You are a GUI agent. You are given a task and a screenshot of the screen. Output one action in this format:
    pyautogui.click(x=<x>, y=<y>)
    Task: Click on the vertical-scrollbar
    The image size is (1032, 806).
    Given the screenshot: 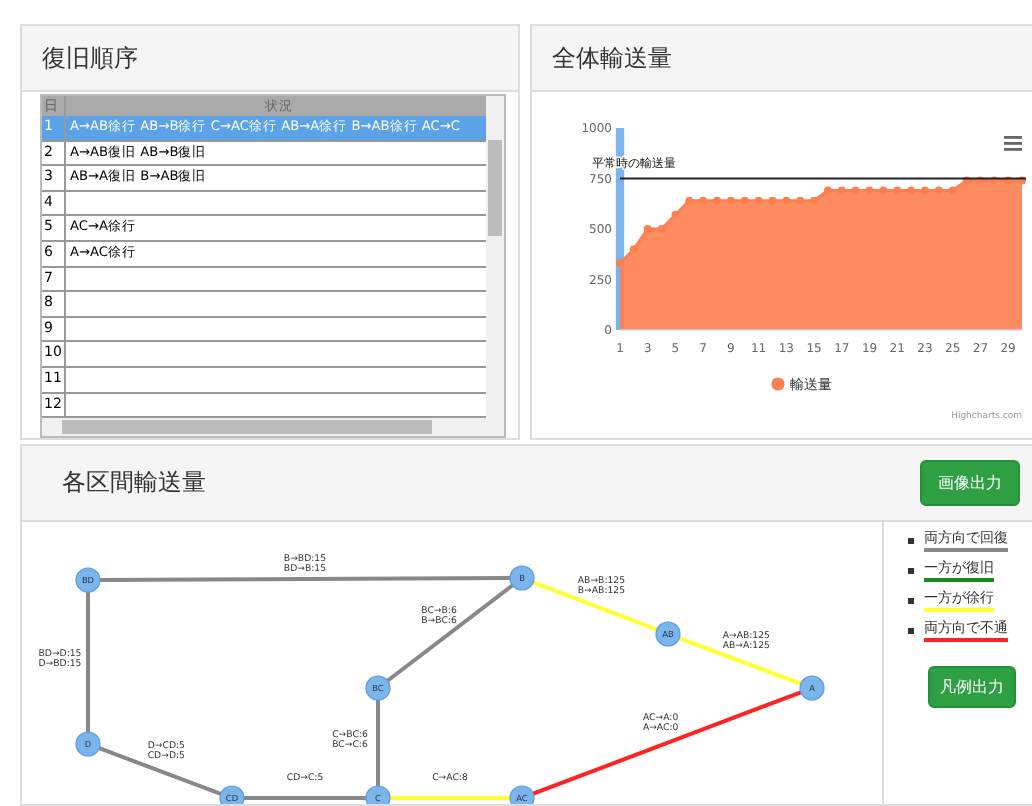 What is the action you would take?
    pyautogui.click(x=495, y=257)
    